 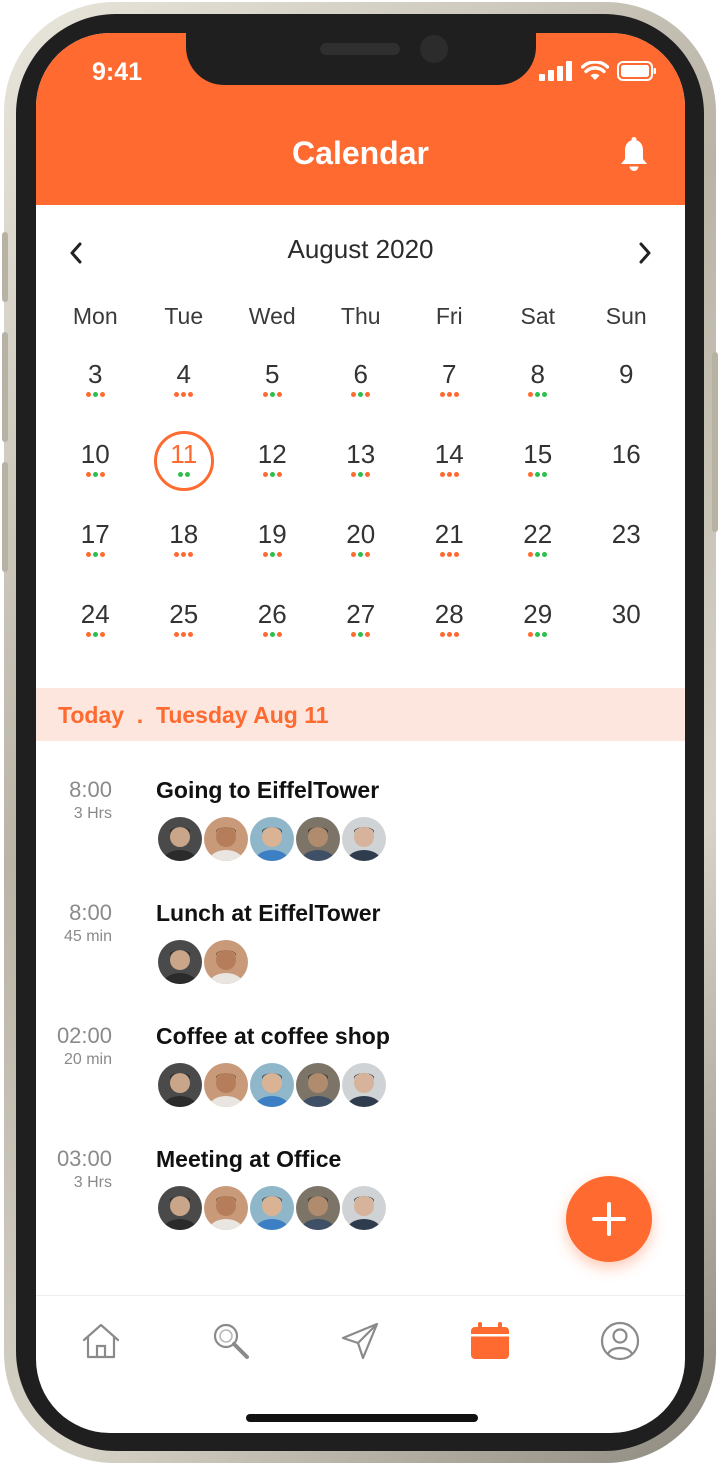 I want to click on calendar-week: 10 11 12 13 14 15 16, so click(x=361, y=459).